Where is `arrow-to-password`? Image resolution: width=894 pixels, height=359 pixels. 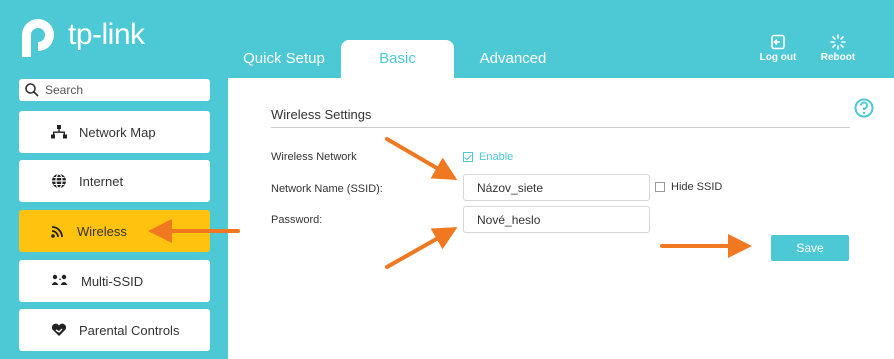 arrow-to-password is located at coordinates (421, 248).